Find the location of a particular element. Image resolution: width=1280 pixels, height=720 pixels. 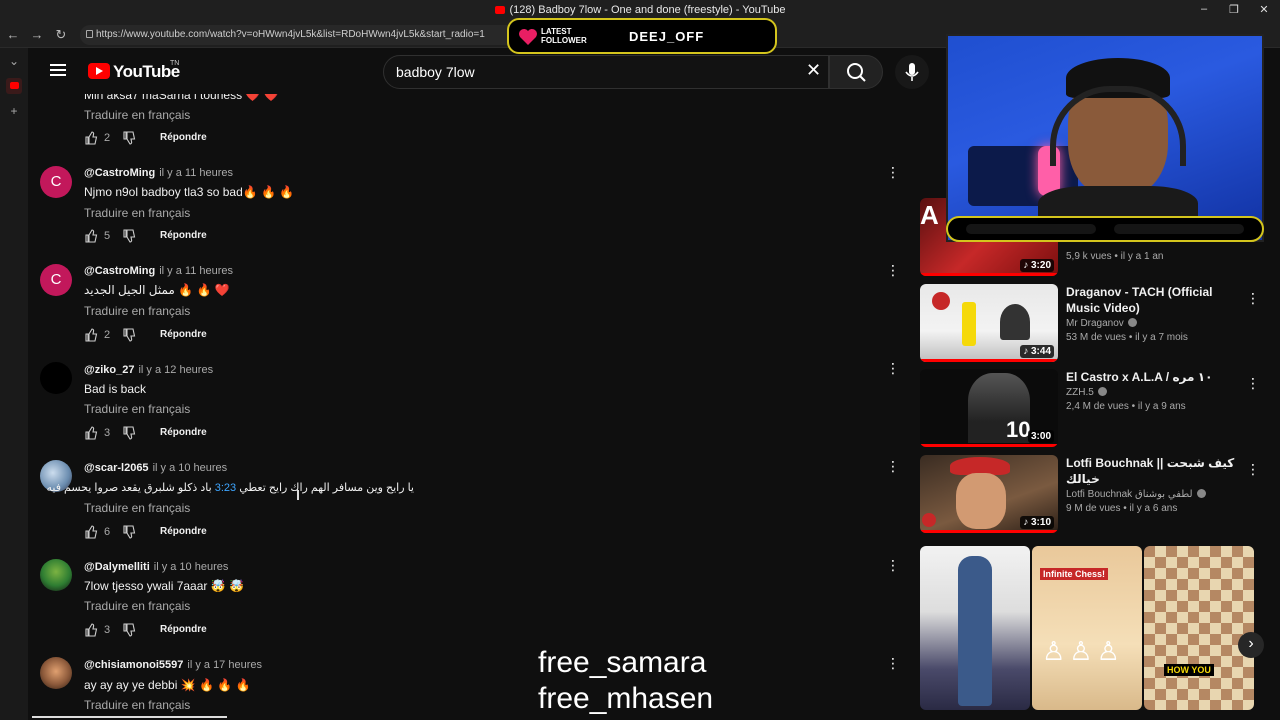

menu-icon is located at coordinates (58, 70).